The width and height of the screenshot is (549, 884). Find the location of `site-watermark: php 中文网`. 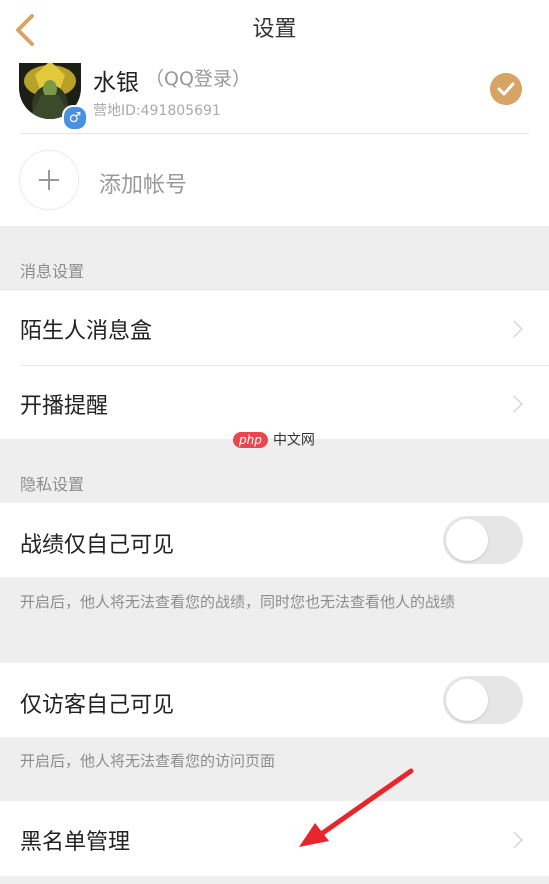

site-watermark: php 中文网 is located at coordinates (274, 439).